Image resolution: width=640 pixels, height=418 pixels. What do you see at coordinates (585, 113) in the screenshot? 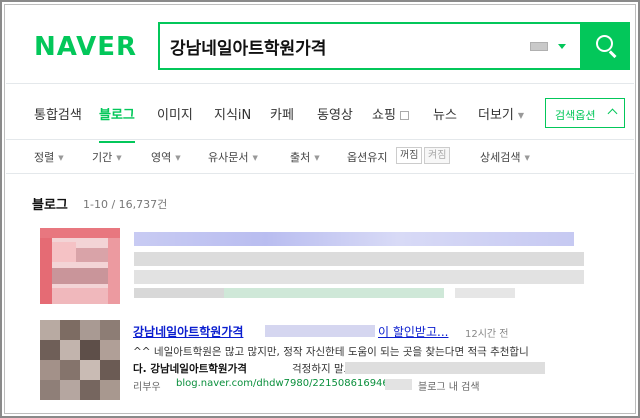
I see `search-options-button: 검색옵션` at bounding box center [585, 113].